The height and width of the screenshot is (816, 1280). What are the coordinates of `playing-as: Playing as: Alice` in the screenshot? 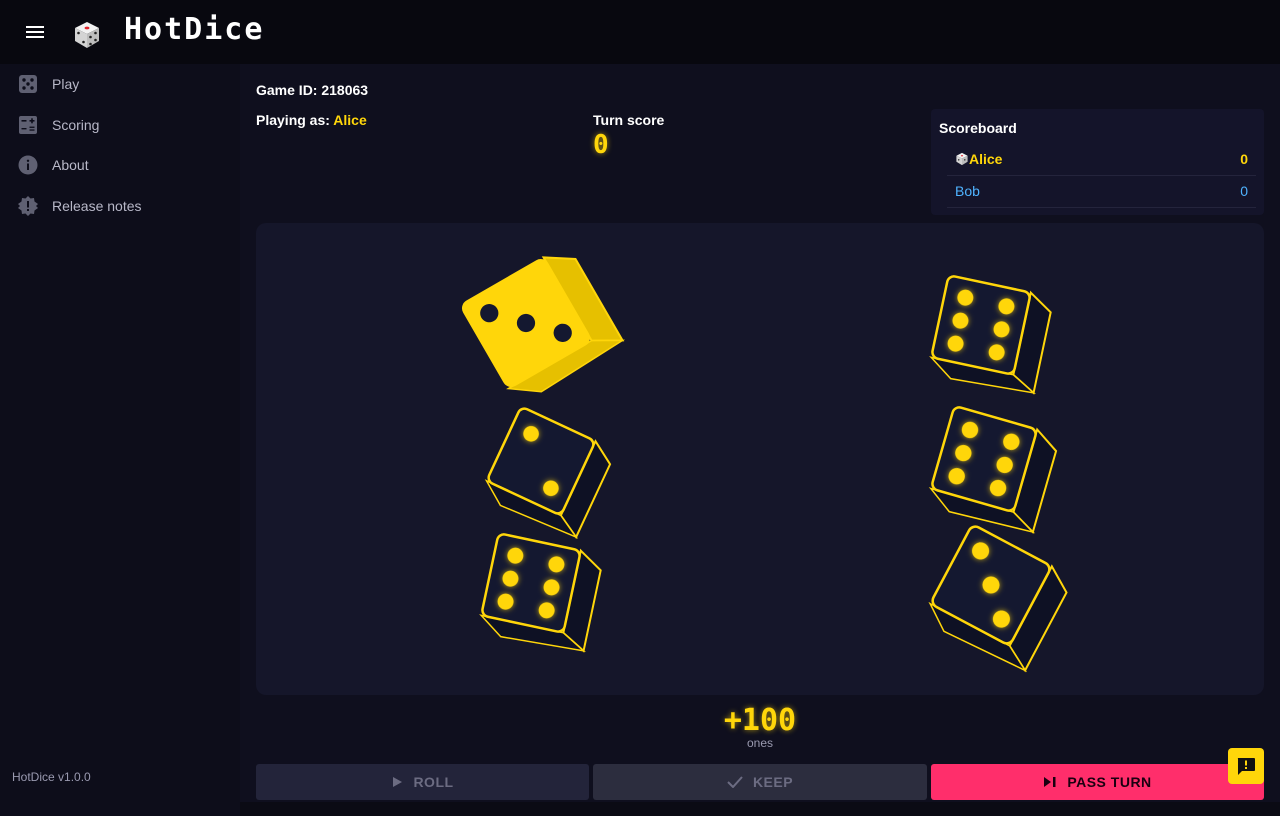 It's located at (311, 120).